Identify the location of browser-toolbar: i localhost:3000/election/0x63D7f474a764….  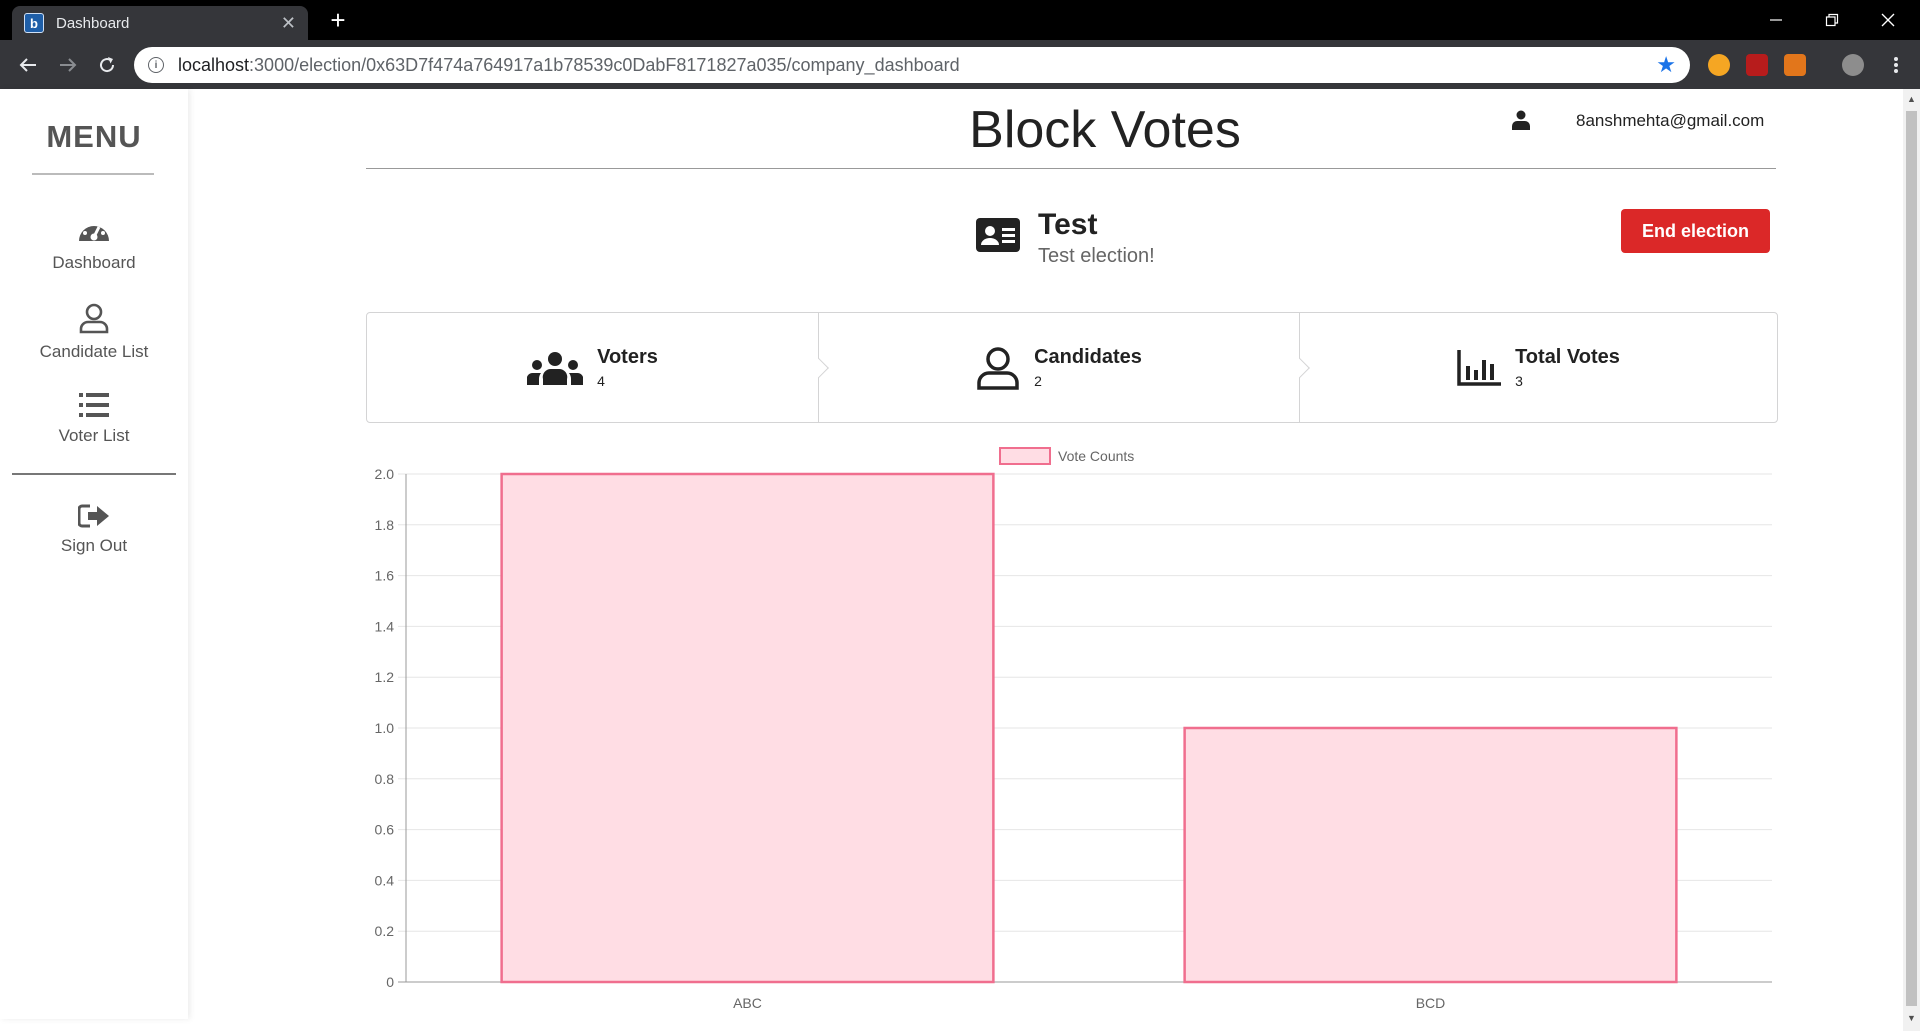
(960, 64).